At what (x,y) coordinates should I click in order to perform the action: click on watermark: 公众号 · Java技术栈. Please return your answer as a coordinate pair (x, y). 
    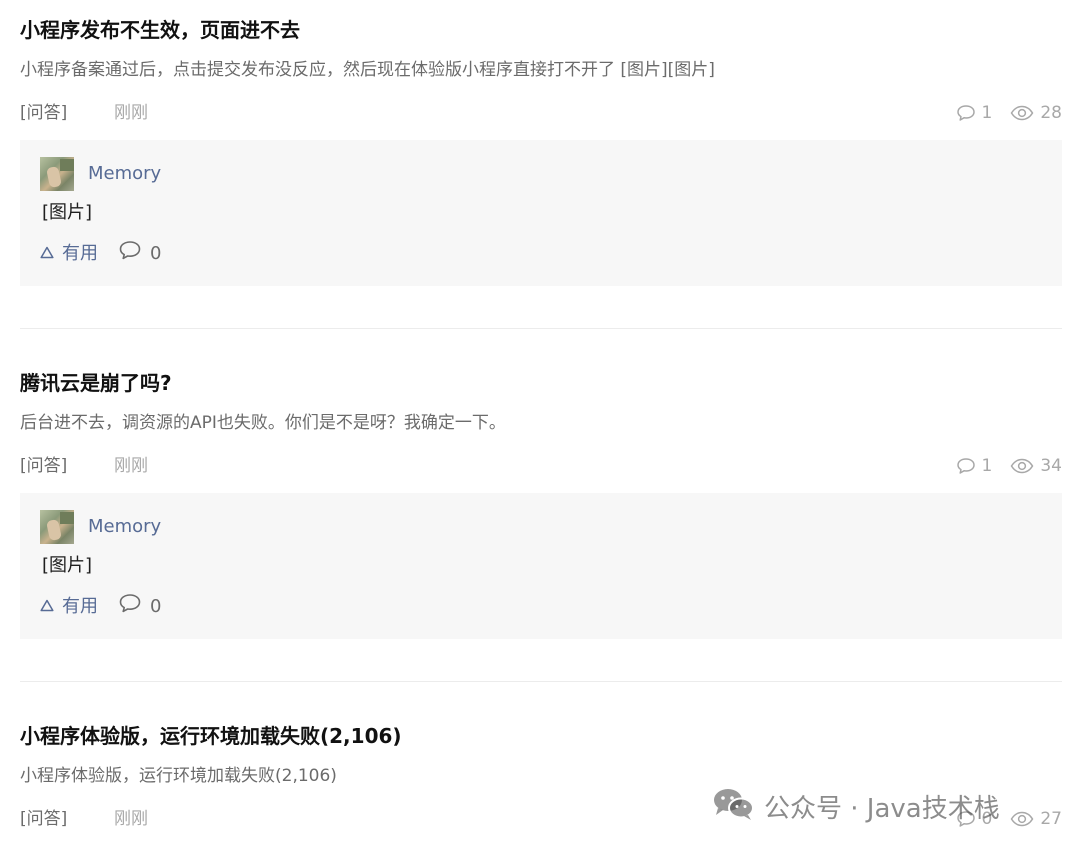
    Looking at the image, I should click on (856, 808).